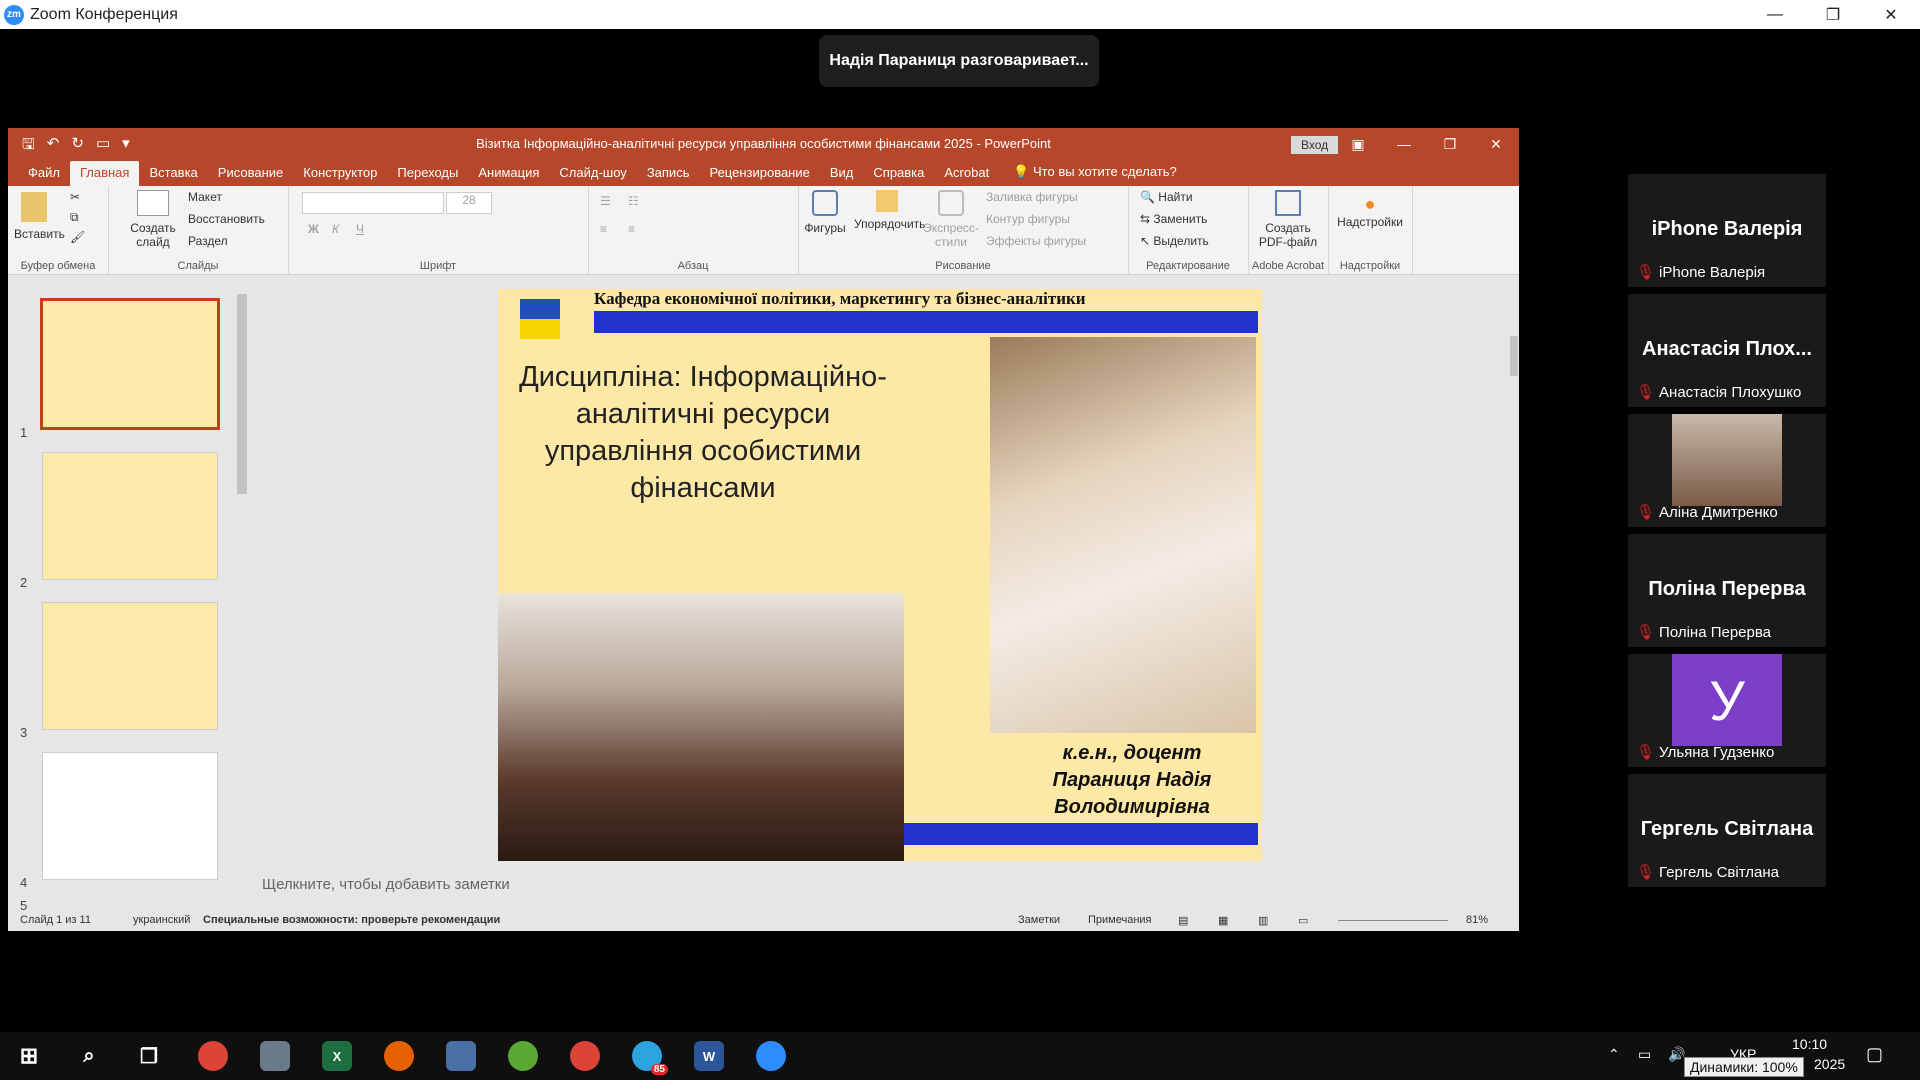 The image size is (1920, 1080). What do you see at coordinates (74, 217) in the screenshot?
I see `copy-icon: ⧉` at bounding box center [74, 217].